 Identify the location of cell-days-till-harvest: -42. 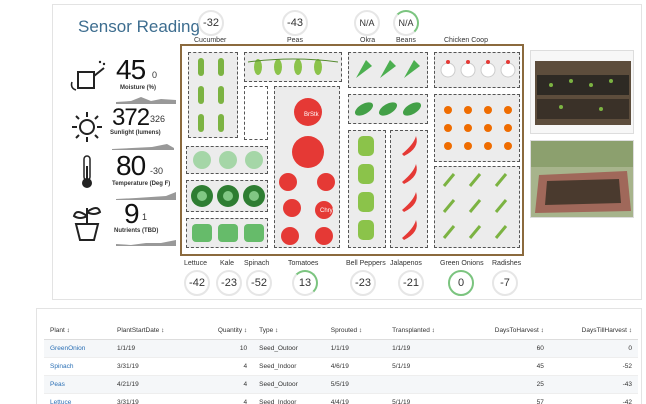
(593, 398).